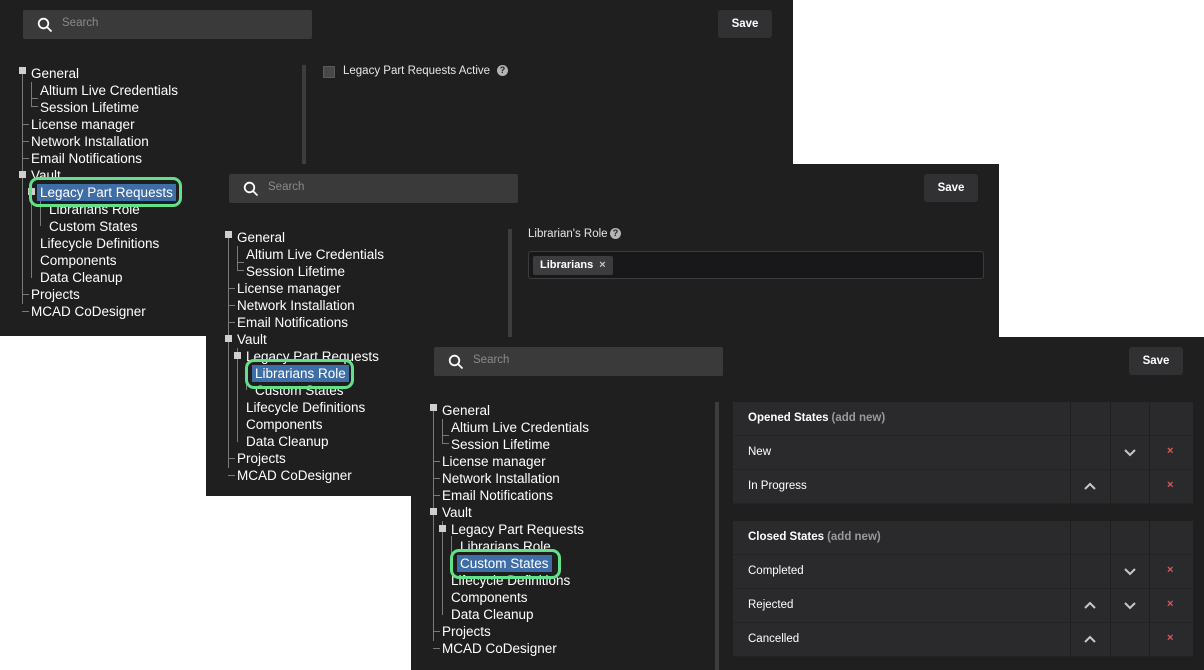 Image resolution: width=1204 pixels, height=670 pixels. Describe the element at coordinates (756, 265) in the screenshot. I see `librarians-role-input: Librarians ×` at that location.